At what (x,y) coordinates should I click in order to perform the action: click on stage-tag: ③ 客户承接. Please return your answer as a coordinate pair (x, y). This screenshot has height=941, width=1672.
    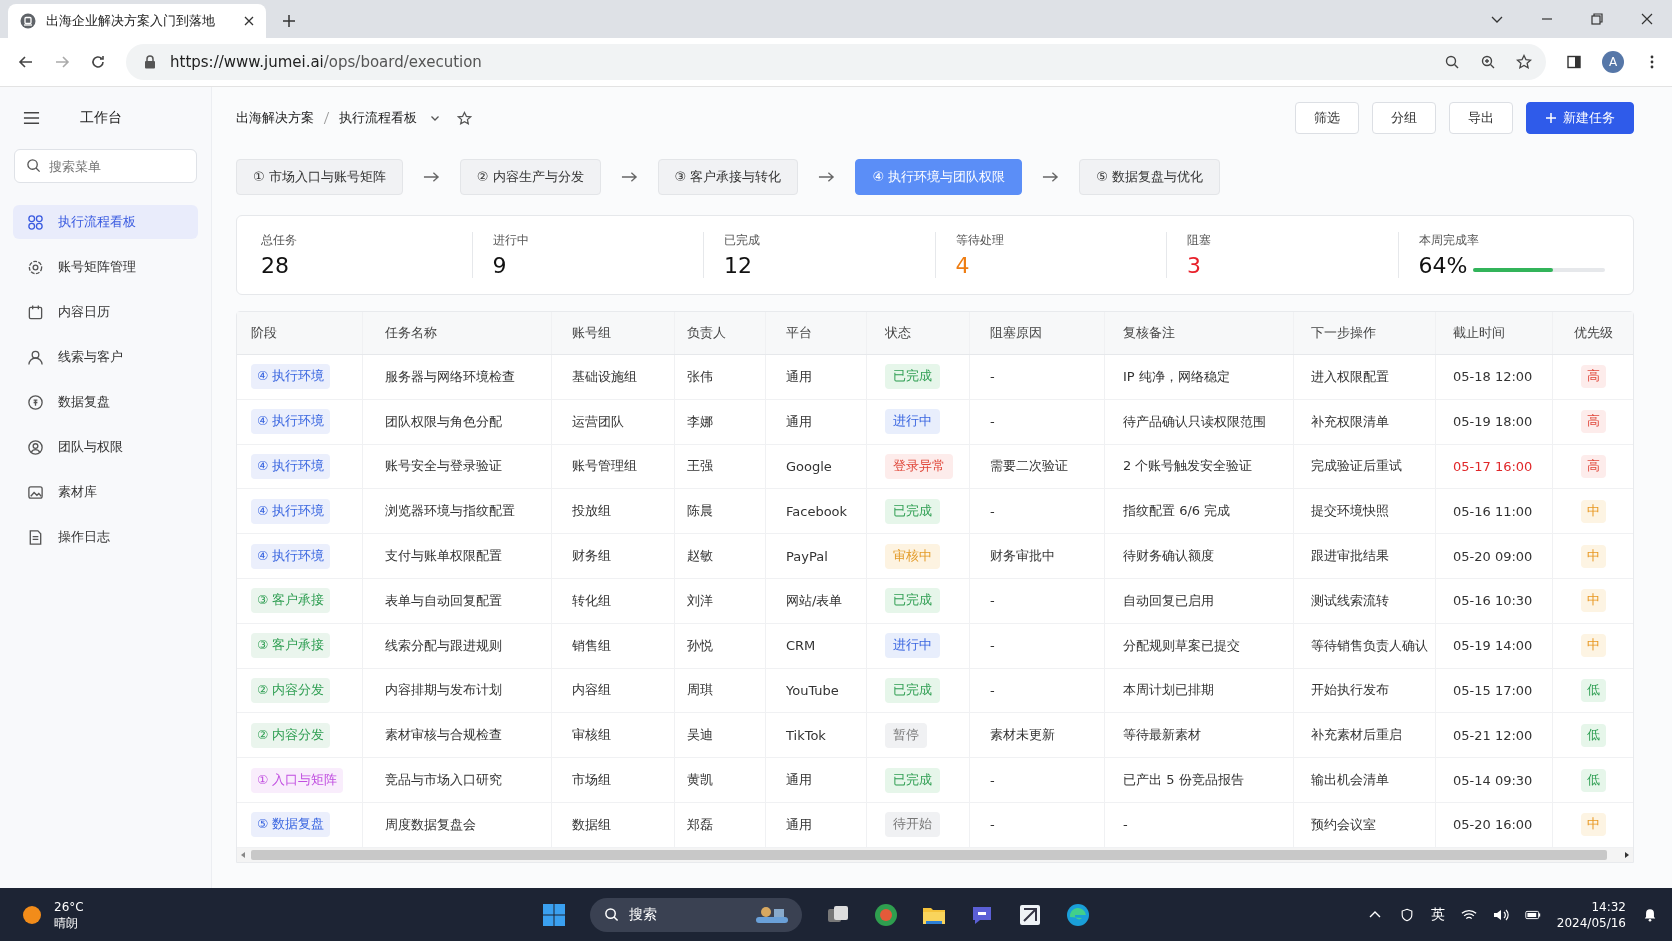
    Looking at the image, I should click on (291, 646).